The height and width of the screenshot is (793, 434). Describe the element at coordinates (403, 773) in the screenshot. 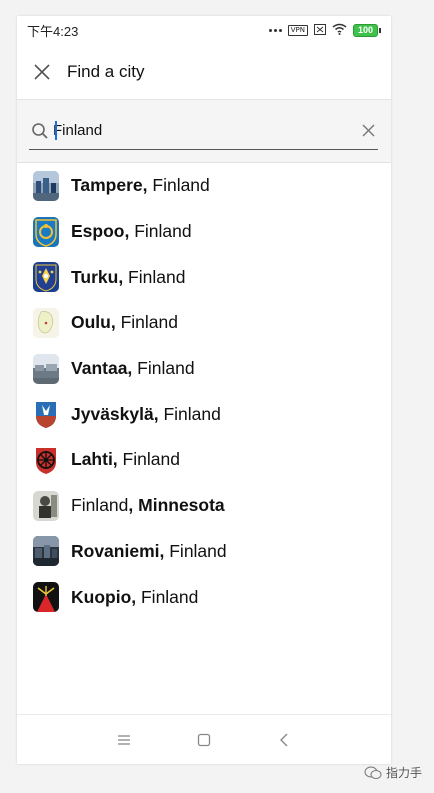

I see `watermark-text: 指力手` at that location.